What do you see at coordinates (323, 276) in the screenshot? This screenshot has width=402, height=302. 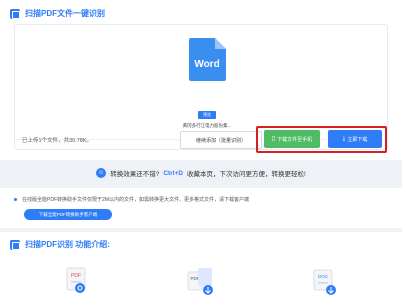 I see `feature-label-3: DOC` at bounding box center [323, 276].